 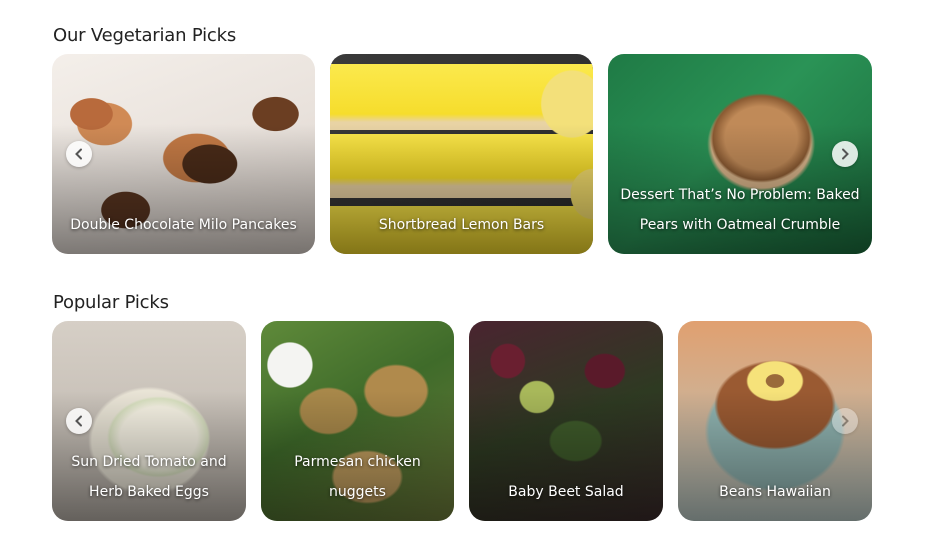 I want to click on popular-section-title: Popular Picks, so click(x=111, y=302).